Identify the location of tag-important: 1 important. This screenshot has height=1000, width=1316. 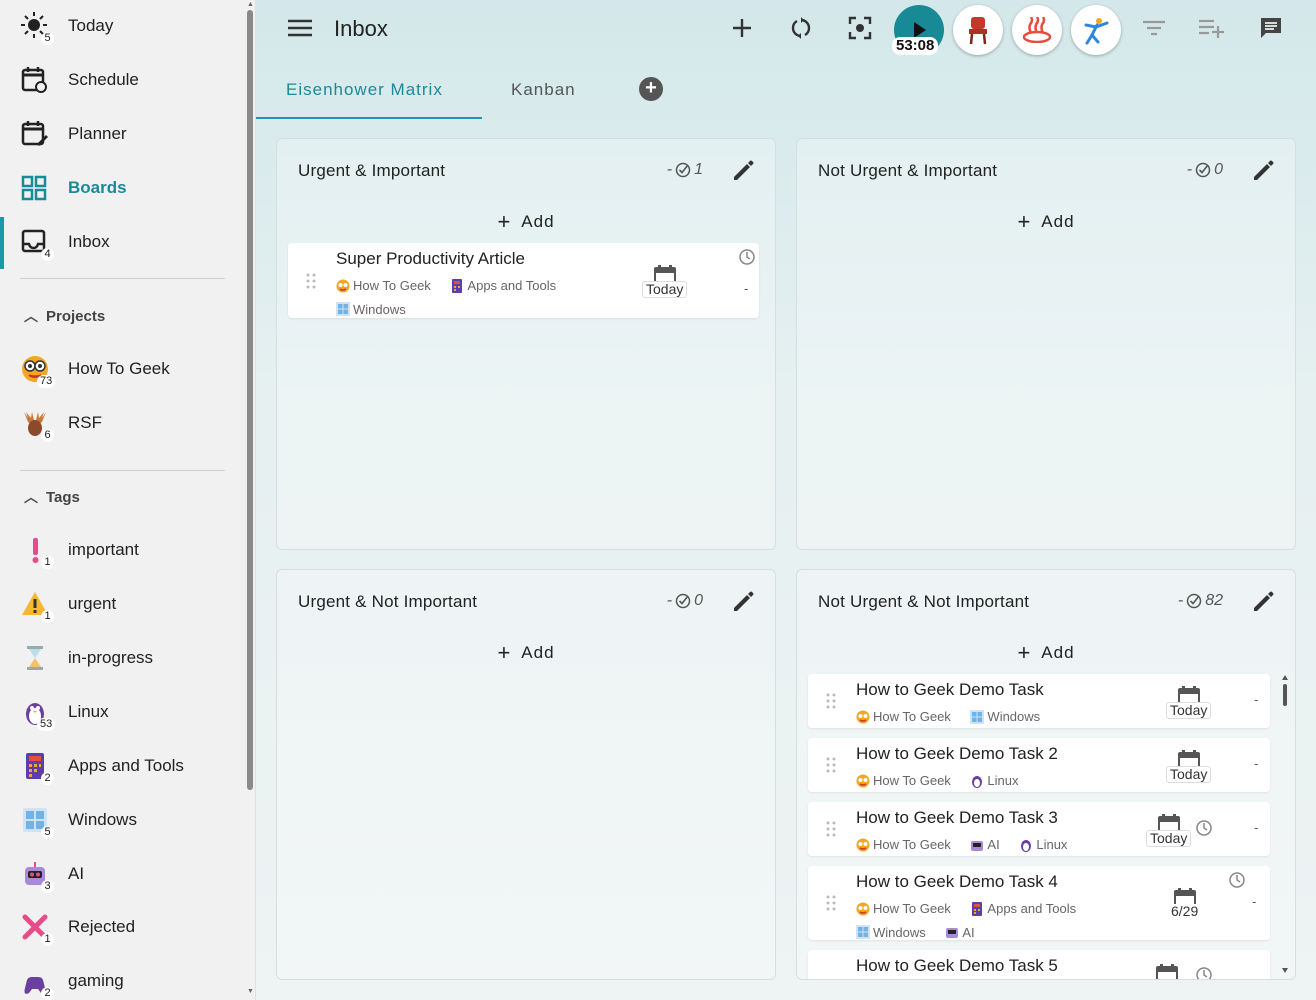
(122, 550).